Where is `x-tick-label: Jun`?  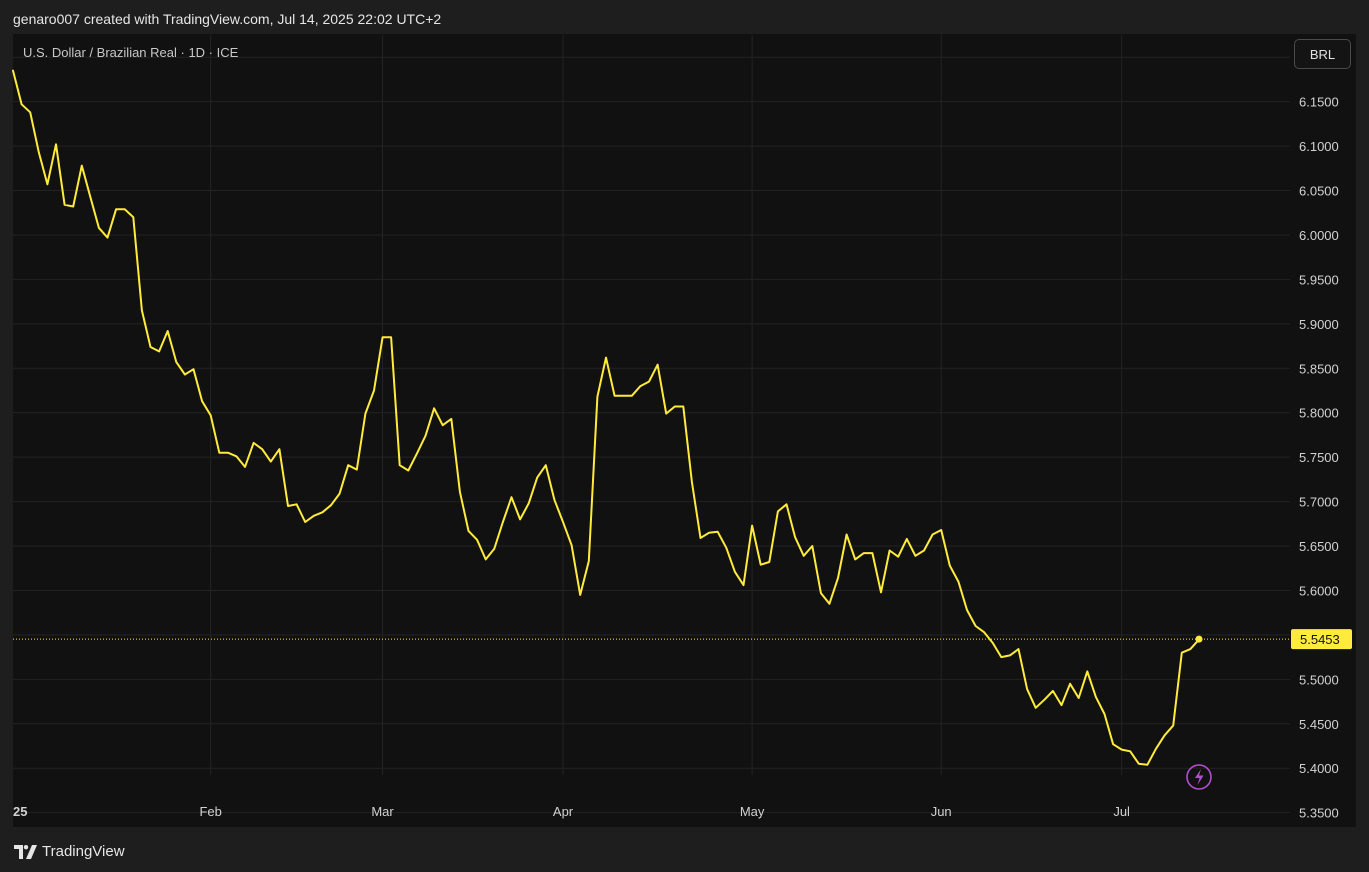 x-tick-label: Jun is located at coordinates (941, 811).